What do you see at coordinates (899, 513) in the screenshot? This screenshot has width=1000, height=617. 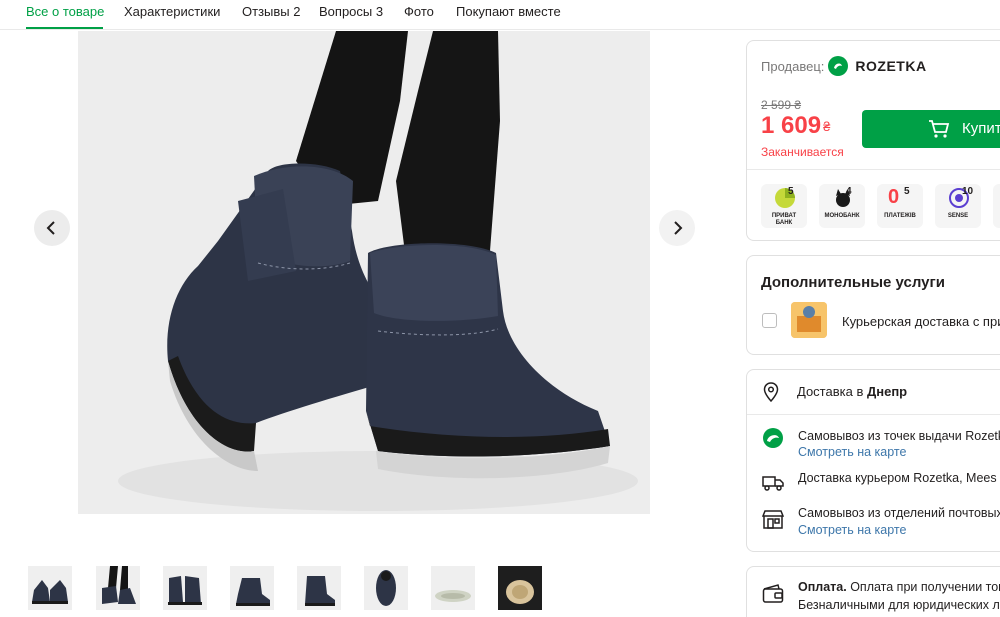 I see `post-office-pickup-text: Самовывоз из отделений почтовых` at bounding box center [899, 513].